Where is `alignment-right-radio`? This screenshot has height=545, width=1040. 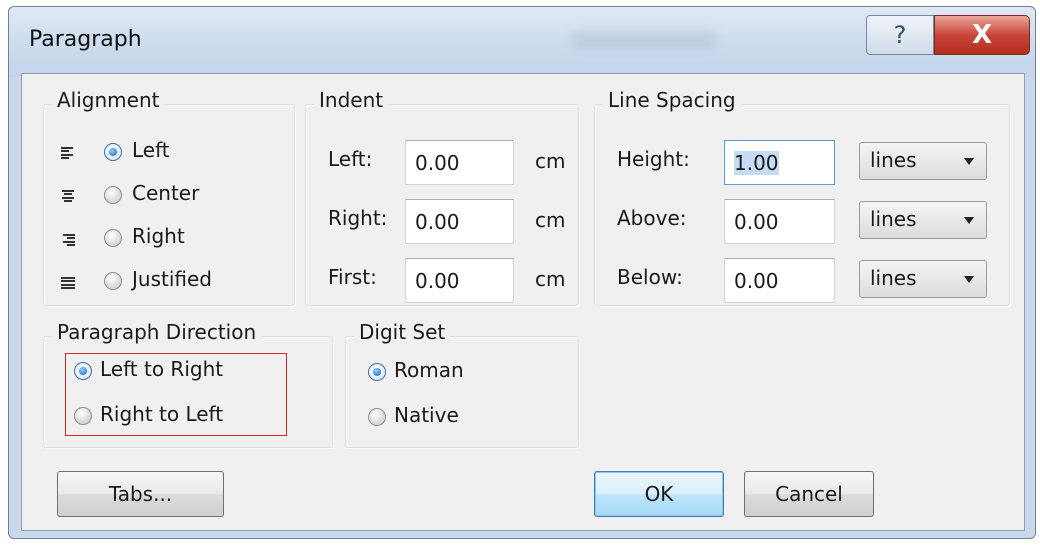
alignment-right-radio is located at coordinates (113, 238).